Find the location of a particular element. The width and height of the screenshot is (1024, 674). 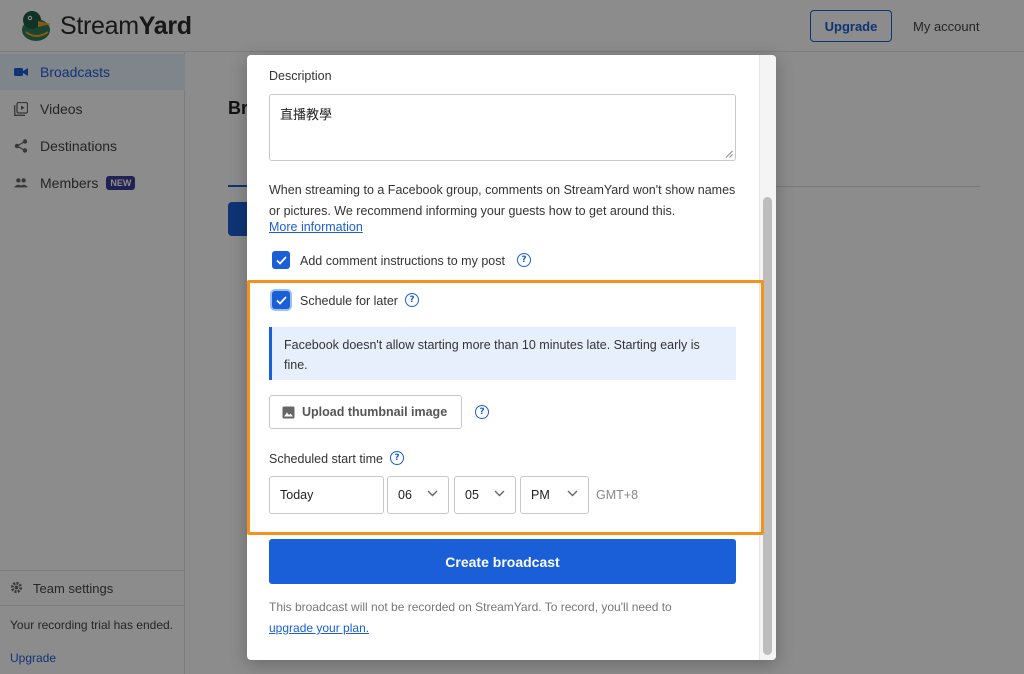

comment-instructions-checkbox is located at coordinates (281, 260).